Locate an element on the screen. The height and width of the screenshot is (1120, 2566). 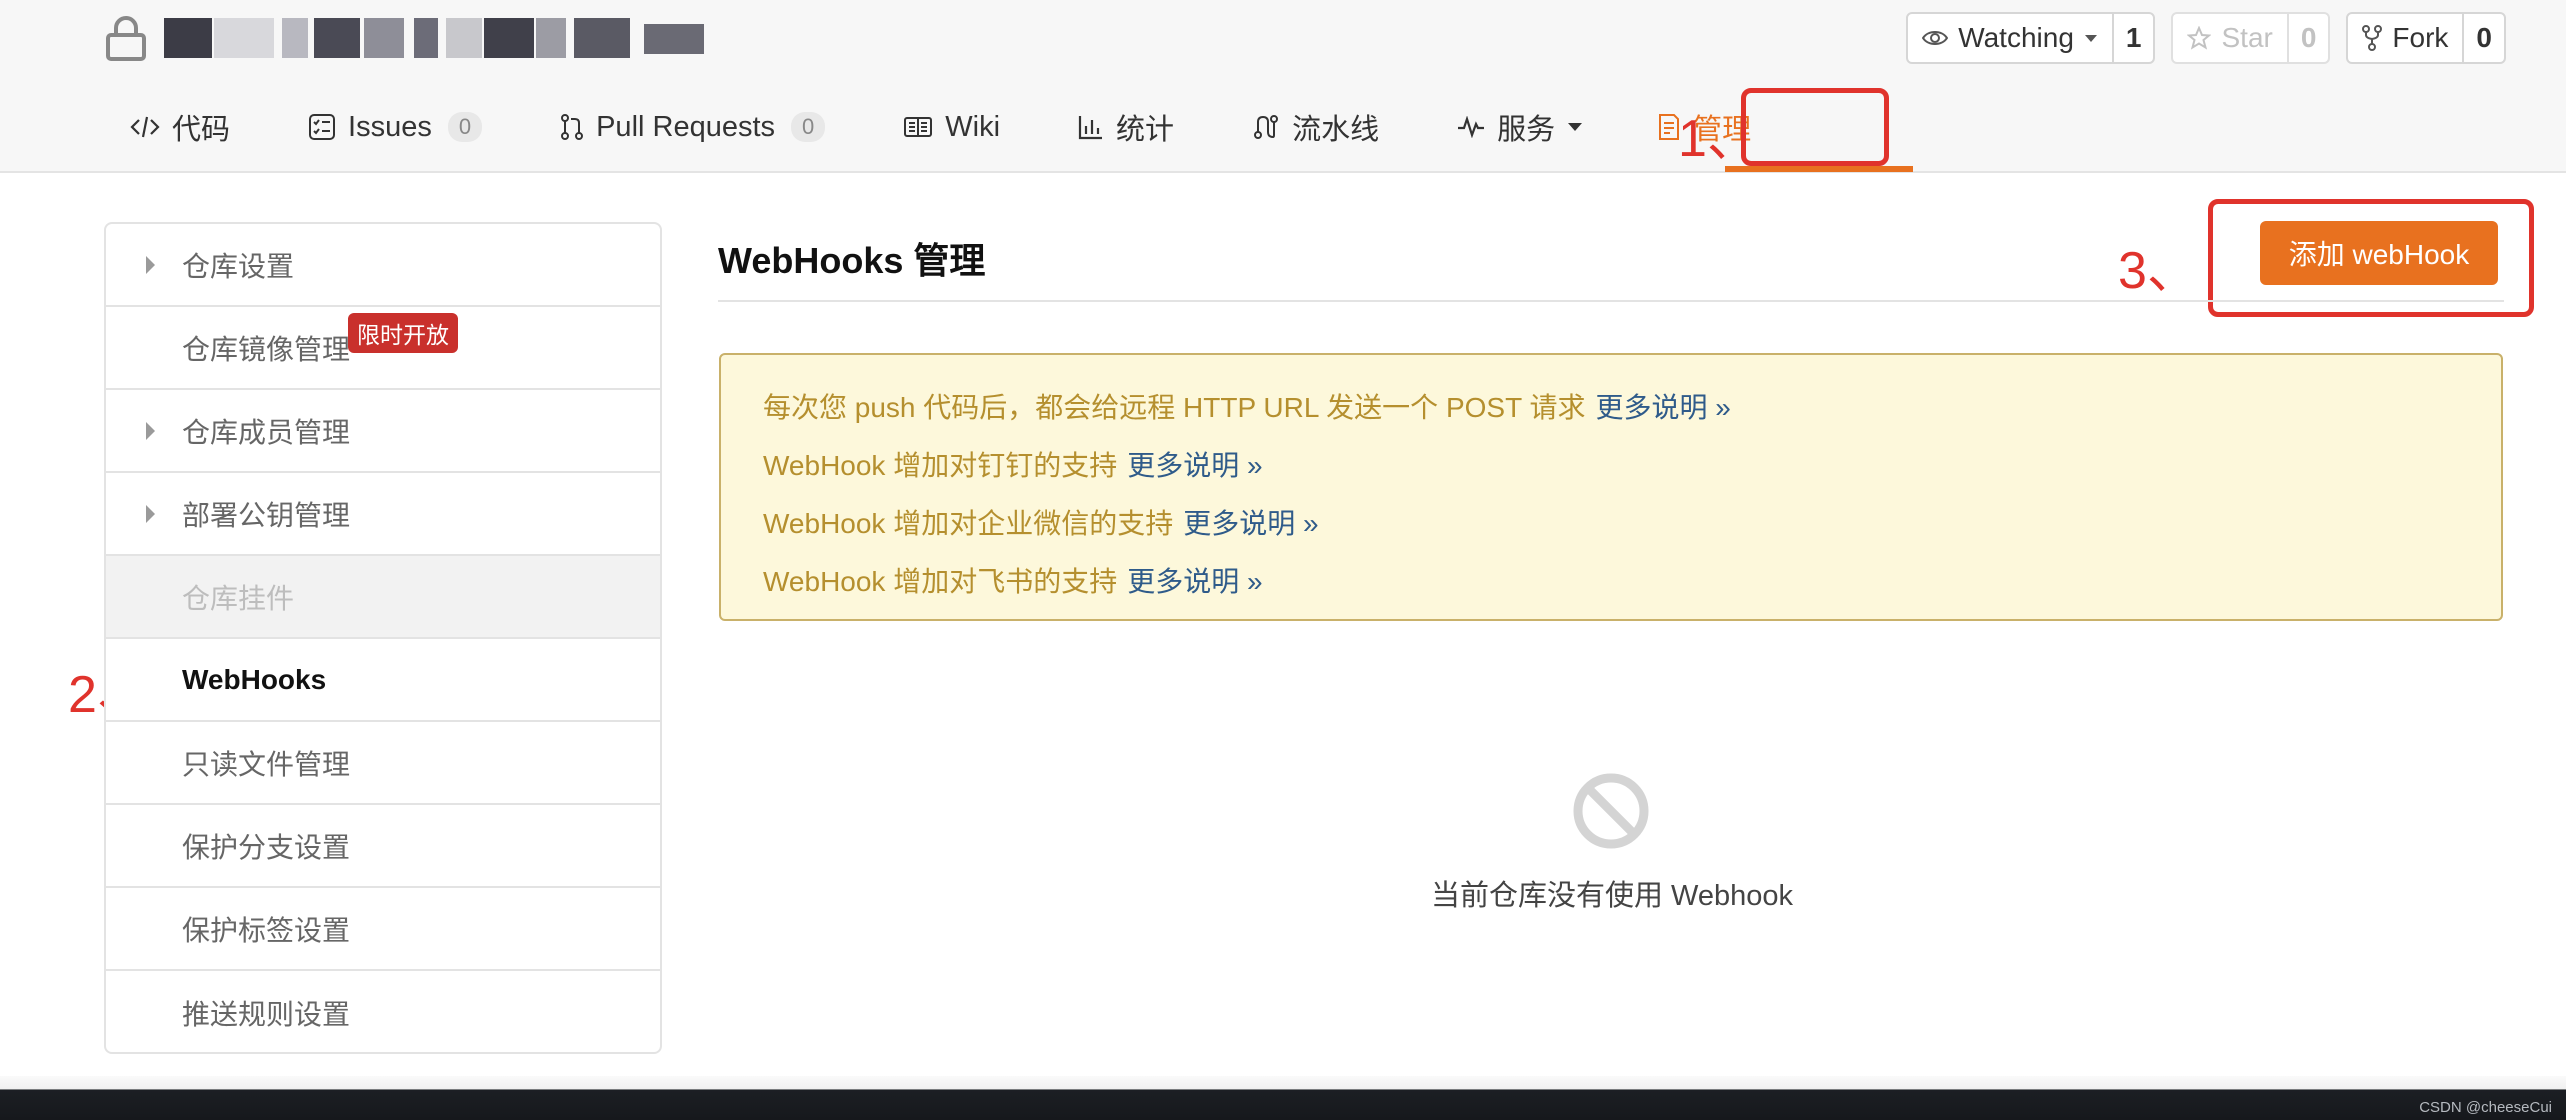
tab-wiki: Wiki is located at coordinates (951, 127).